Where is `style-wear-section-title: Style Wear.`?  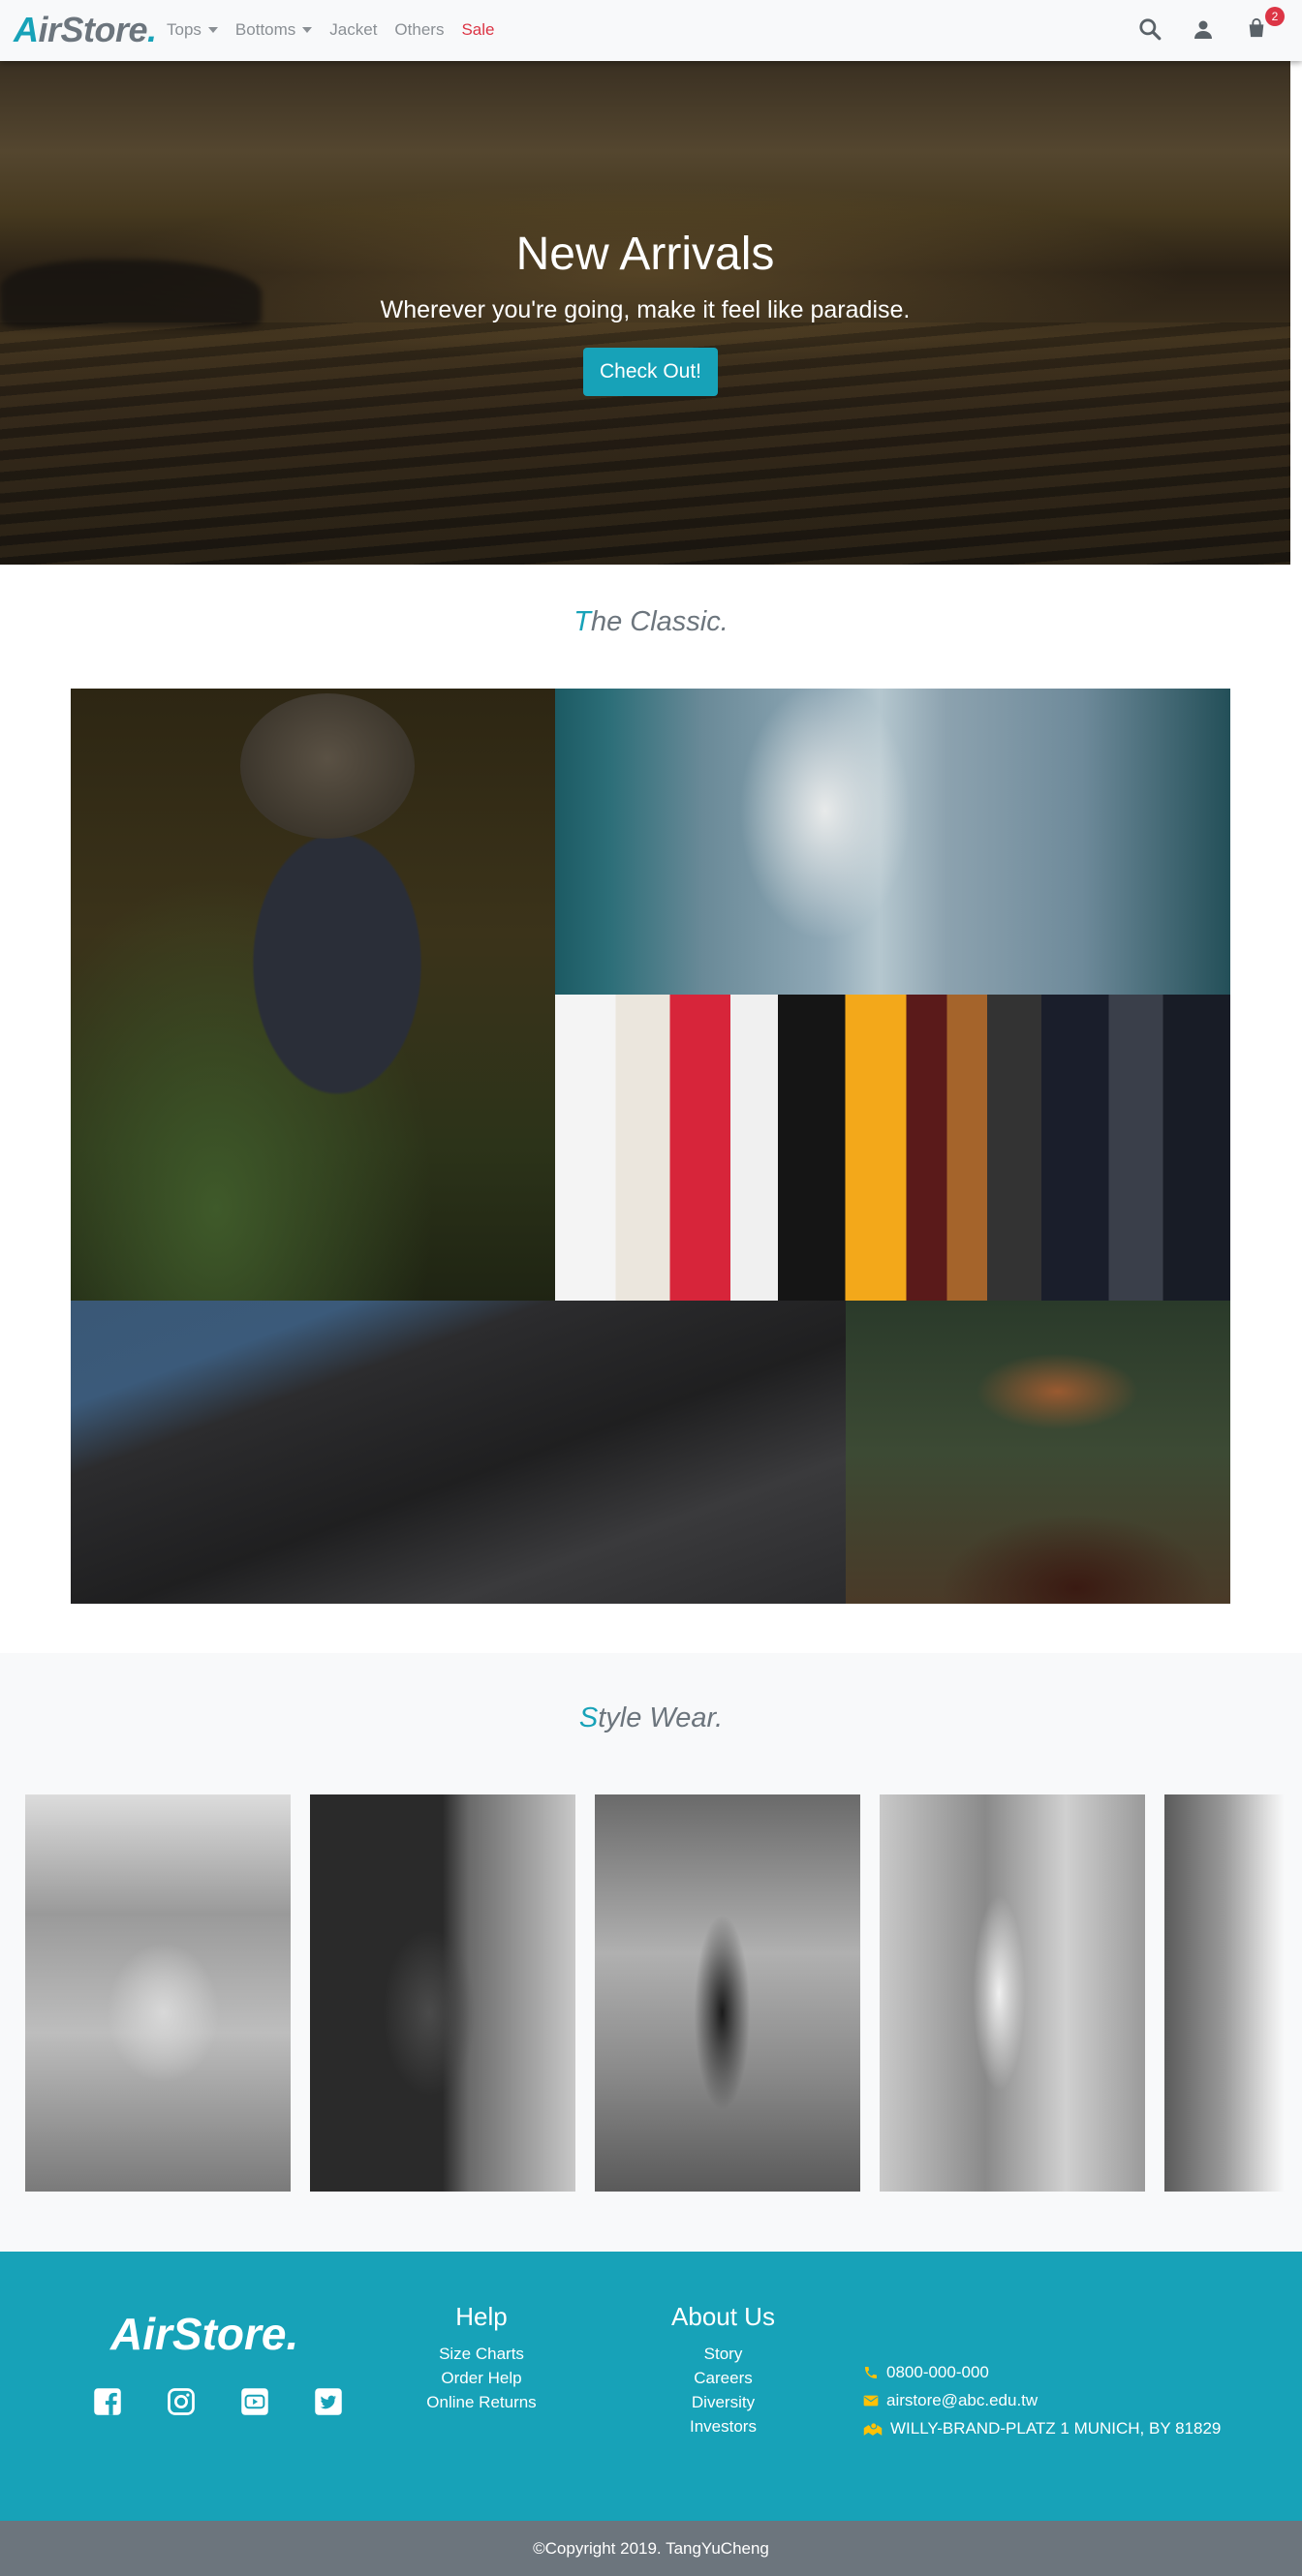 style-wear-section-title: Style Wear. is located at coordinates (651, 1718).